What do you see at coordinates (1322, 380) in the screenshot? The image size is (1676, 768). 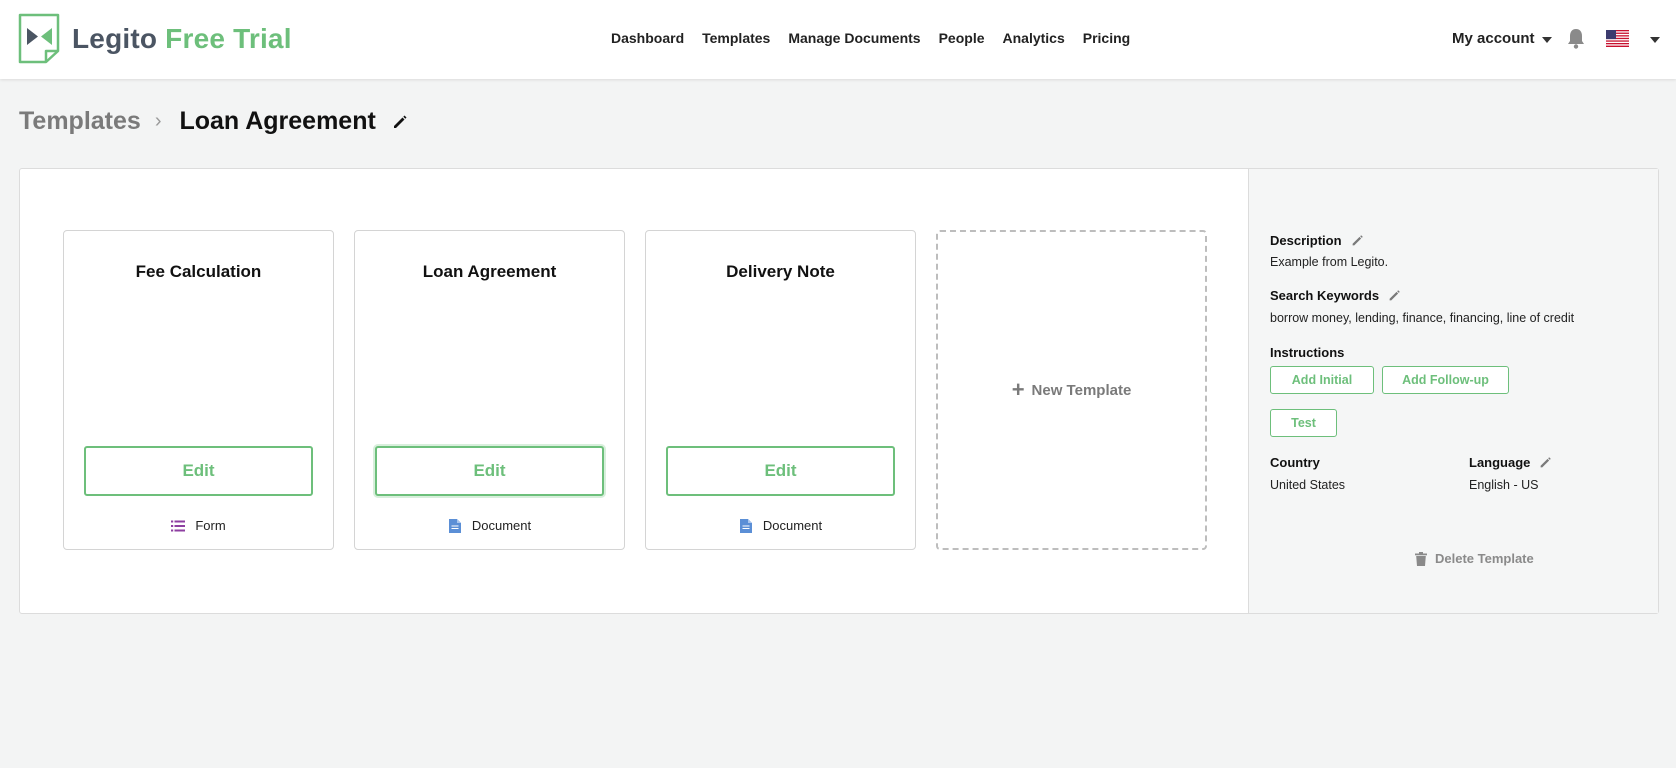 I see `add-initial-button: Add Initial` at bounding box center [1322, 380].